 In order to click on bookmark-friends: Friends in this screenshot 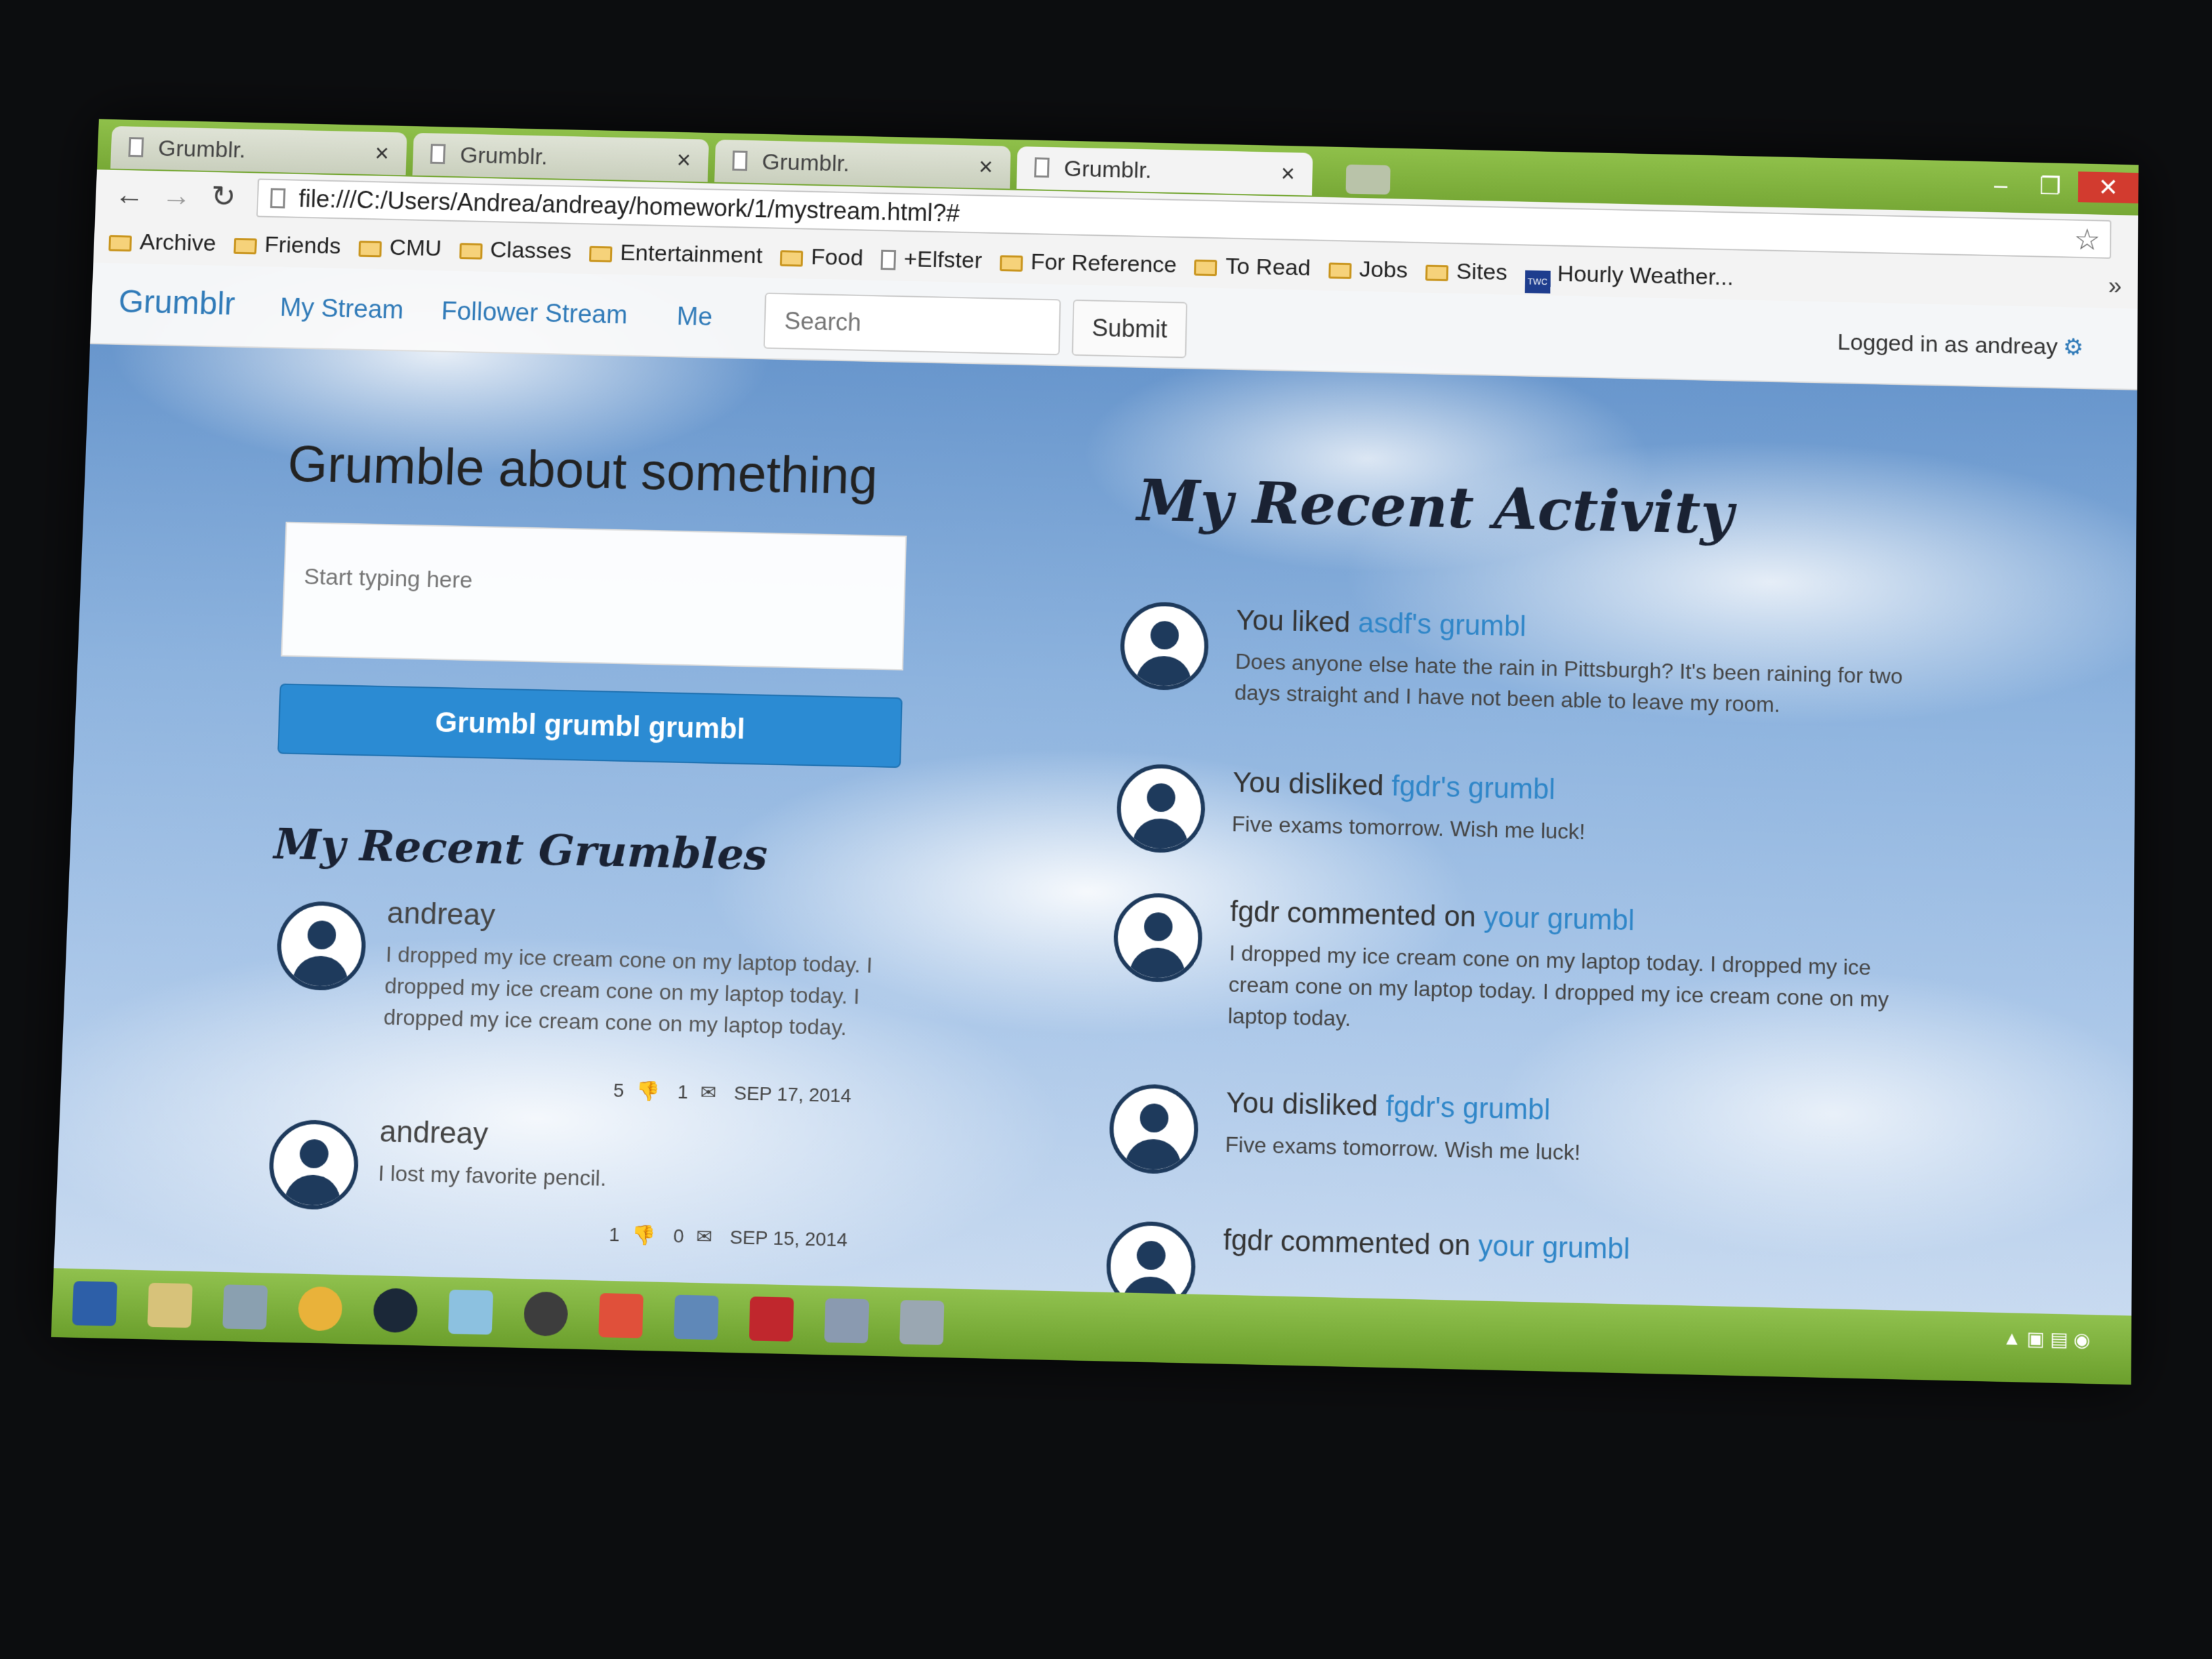, I will do `click(287, 245)`.